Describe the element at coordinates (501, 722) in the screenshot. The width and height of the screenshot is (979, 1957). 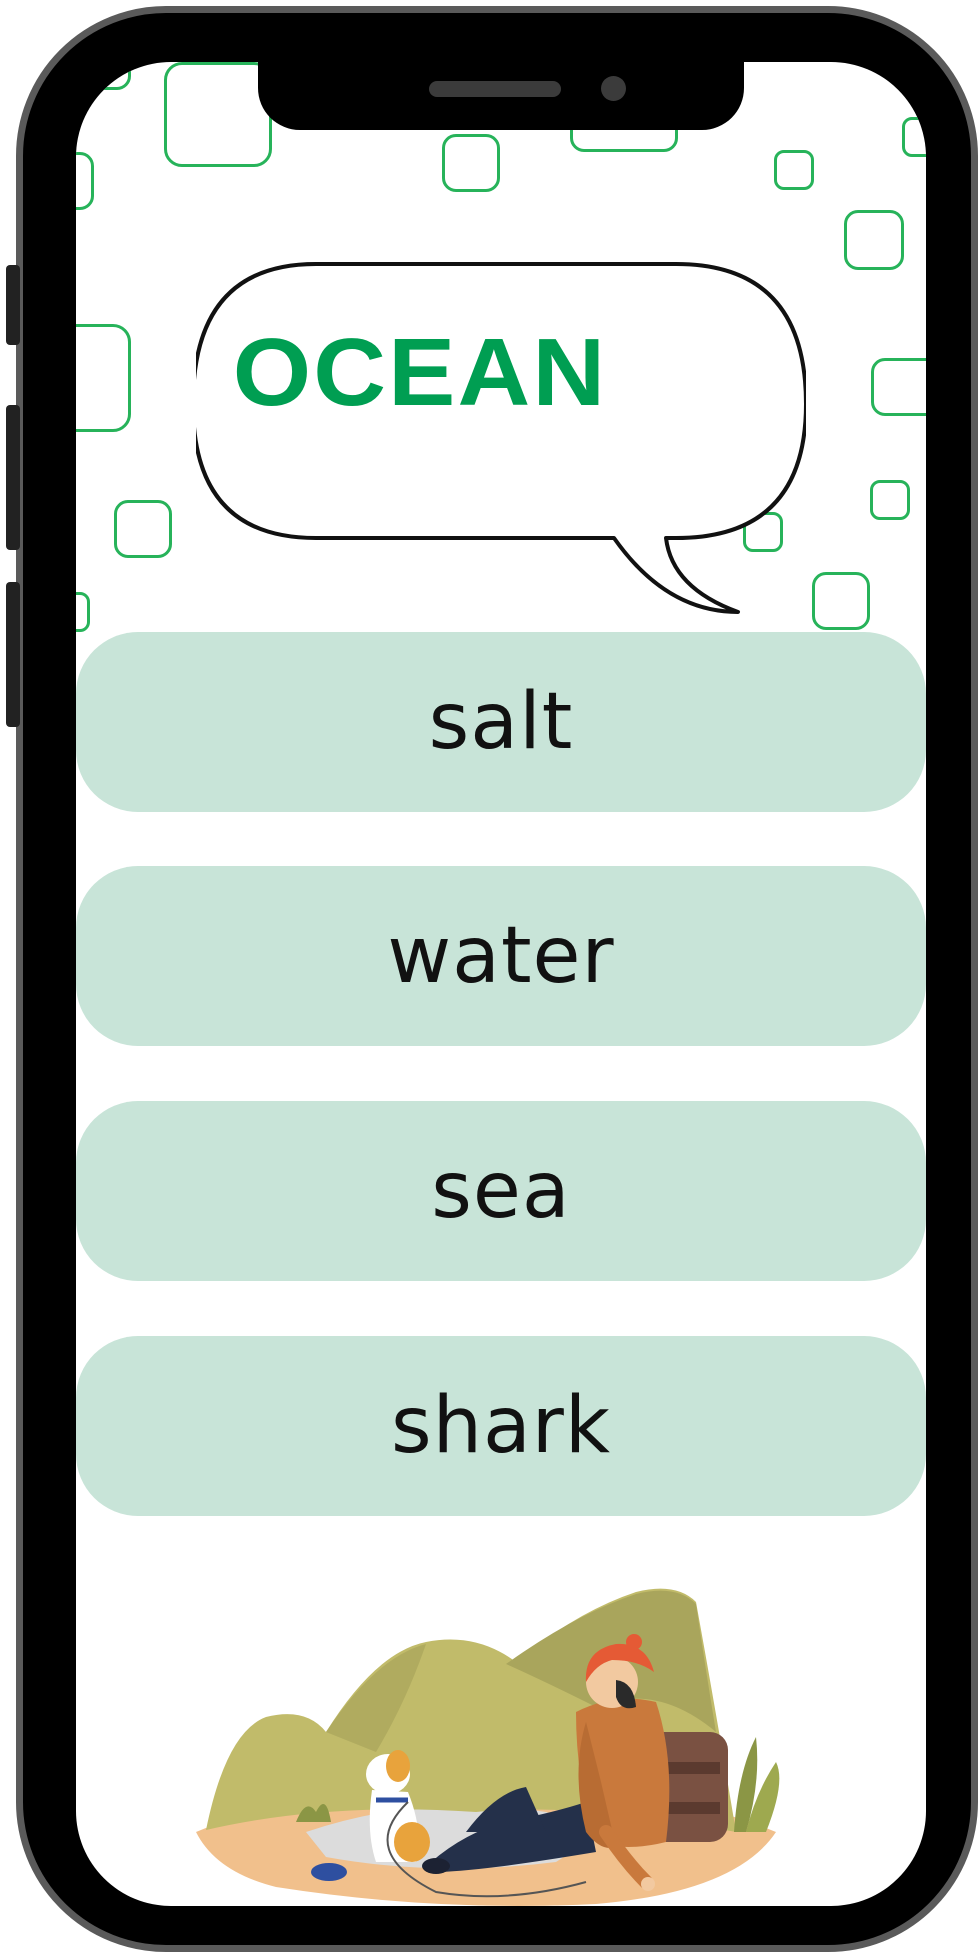
I see `option-salt: salt` at that location.